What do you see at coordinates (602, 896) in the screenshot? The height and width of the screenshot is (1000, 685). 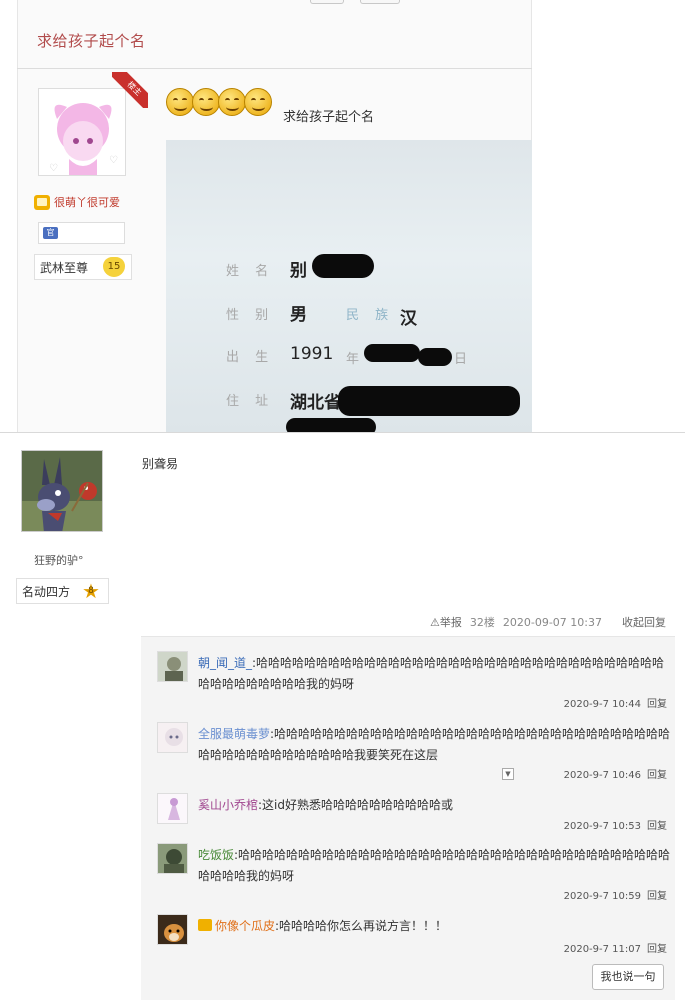 I see `comment-time: 2020-9-7 10:59` at bounding box center [602, 896].